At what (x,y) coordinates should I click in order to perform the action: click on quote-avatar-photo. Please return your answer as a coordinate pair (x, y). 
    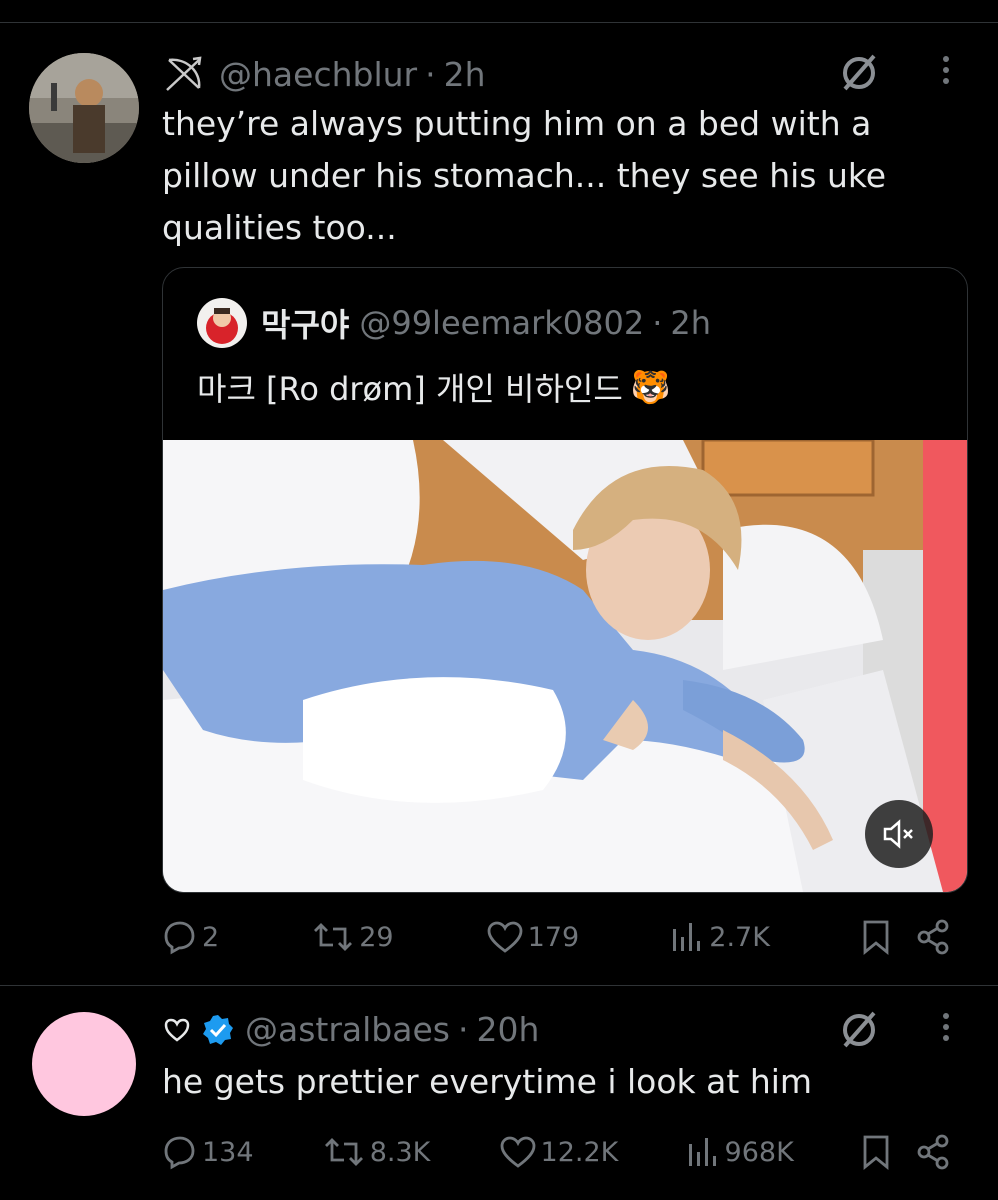
    Looking at the image, I should click on (222, 323).